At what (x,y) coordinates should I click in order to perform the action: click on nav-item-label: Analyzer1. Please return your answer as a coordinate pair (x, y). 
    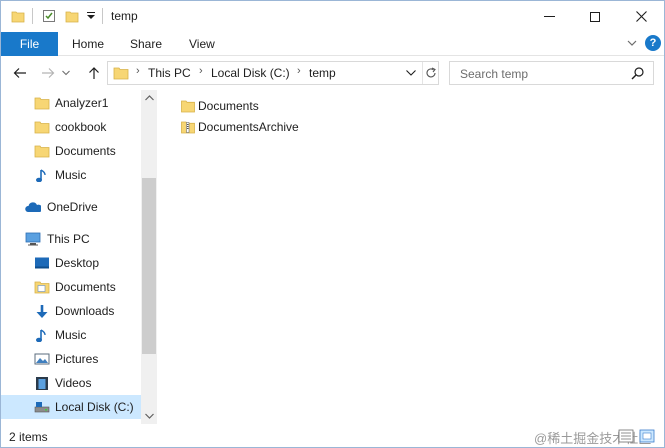
    Looking at the image, I should click on (82, 103).